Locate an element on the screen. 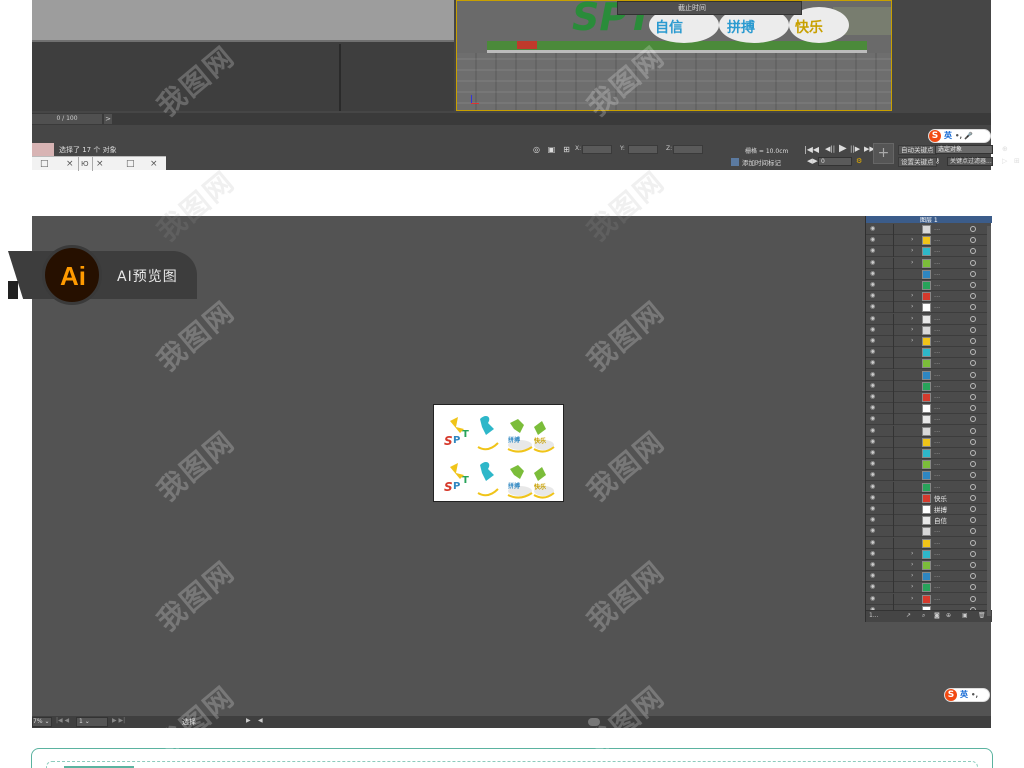 The height and width of the screenshot is (768, 1024). key-mode-icon: ◀▶ is located at coordinates (812, 161).